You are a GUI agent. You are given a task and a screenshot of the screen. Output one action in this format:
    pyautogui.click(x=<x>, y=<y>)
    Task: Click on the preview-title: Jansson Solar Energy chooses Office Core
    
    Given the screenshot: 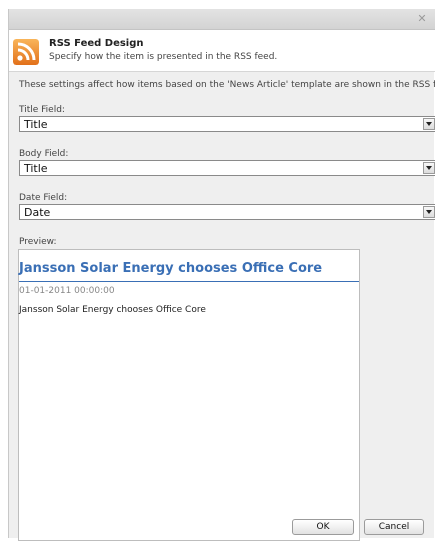 What is the action you would take?
    pyautogui.click(x=189, y=271)
    